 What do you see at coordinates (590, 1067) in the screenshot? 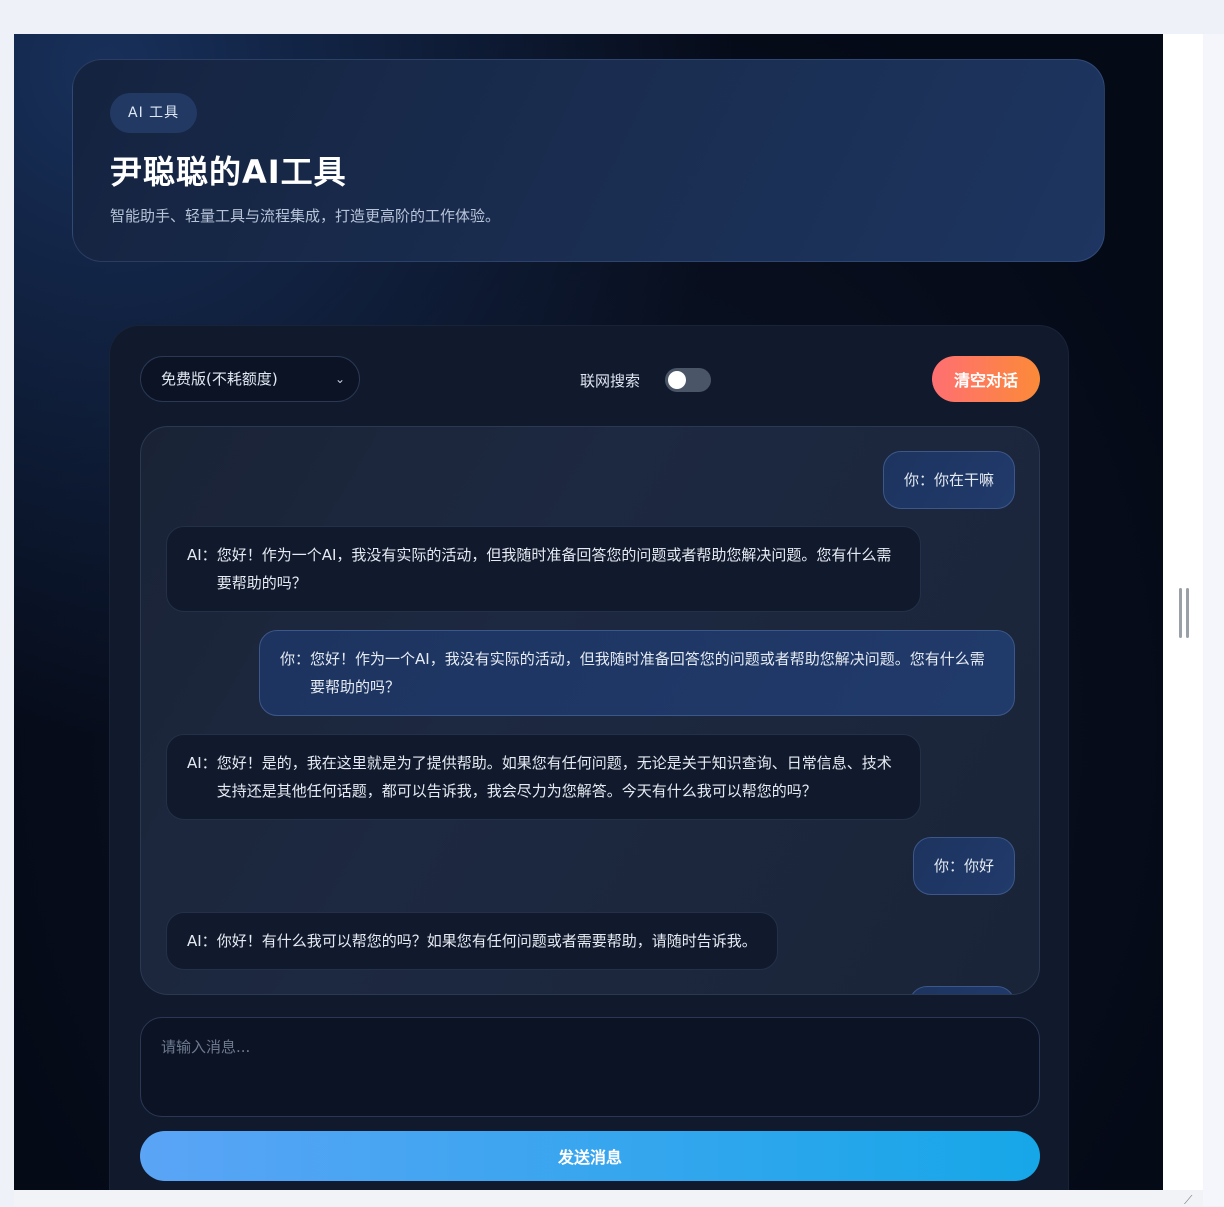
I see `message-input` at bounding box center [590, 1067].